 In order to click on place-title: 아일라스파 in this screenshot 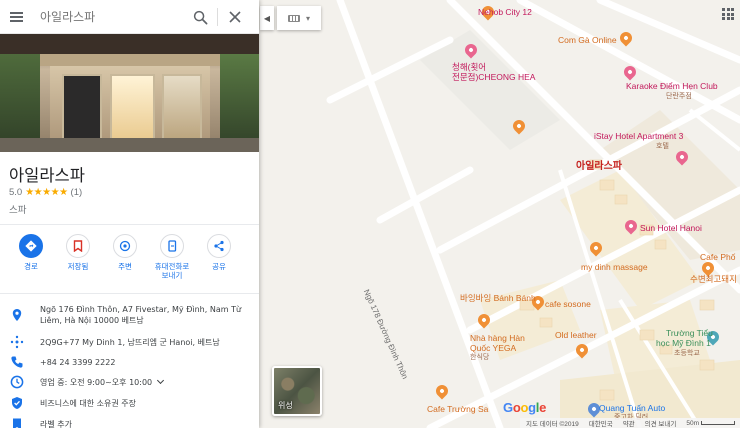, I will do `click(47, 175)`.